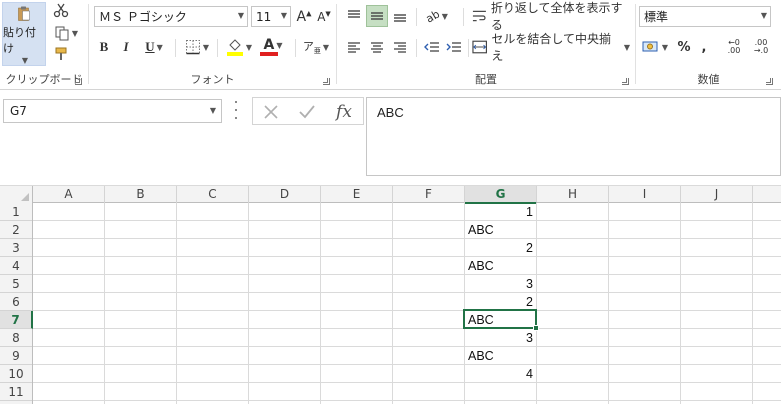 The width and height of the screenshot is (781, 404). What do you see at coordinates (16, 338) in the screenshot?
I see `row-header-8: 8` at bounding box center [16, 338].